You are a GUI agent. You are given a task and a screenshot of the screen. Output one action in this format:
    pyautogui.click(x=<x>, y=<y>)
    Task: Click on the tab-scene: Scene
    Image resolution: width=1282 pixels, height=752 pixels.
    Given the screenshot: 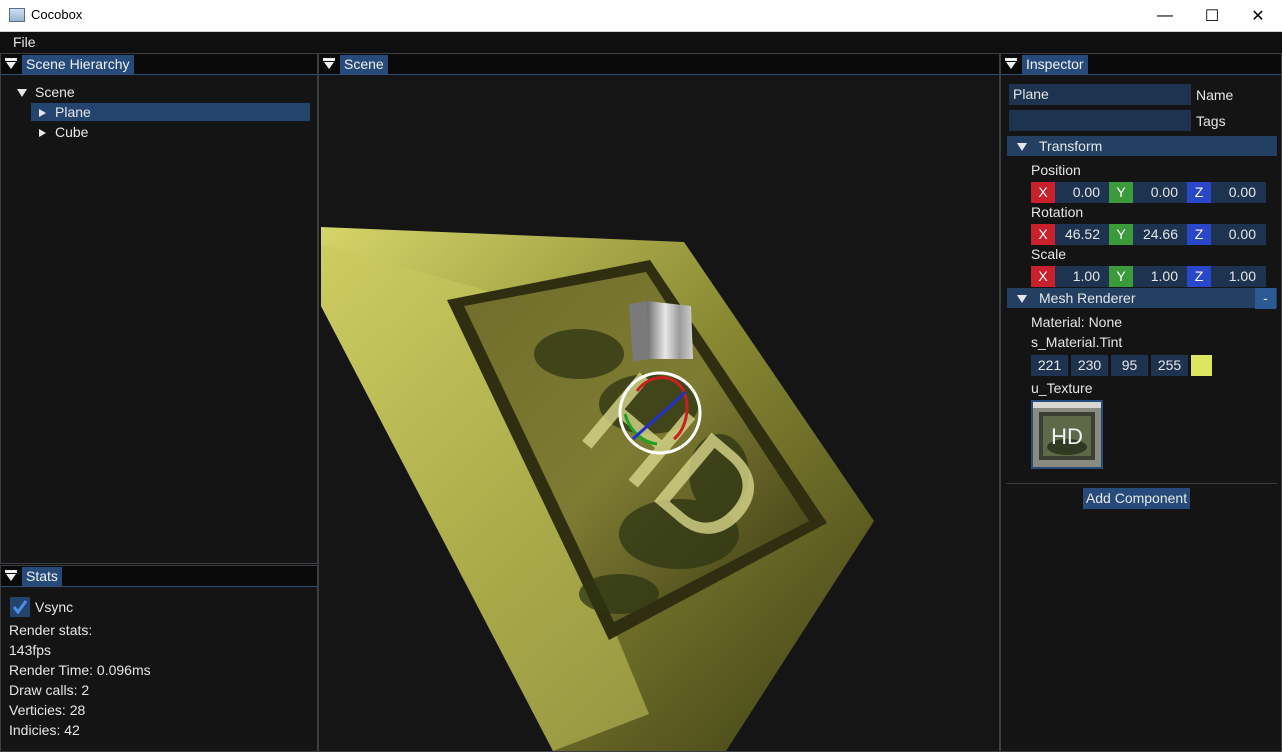 What is the action you would take?
    pyautogui.click(x=364, y=64)
    